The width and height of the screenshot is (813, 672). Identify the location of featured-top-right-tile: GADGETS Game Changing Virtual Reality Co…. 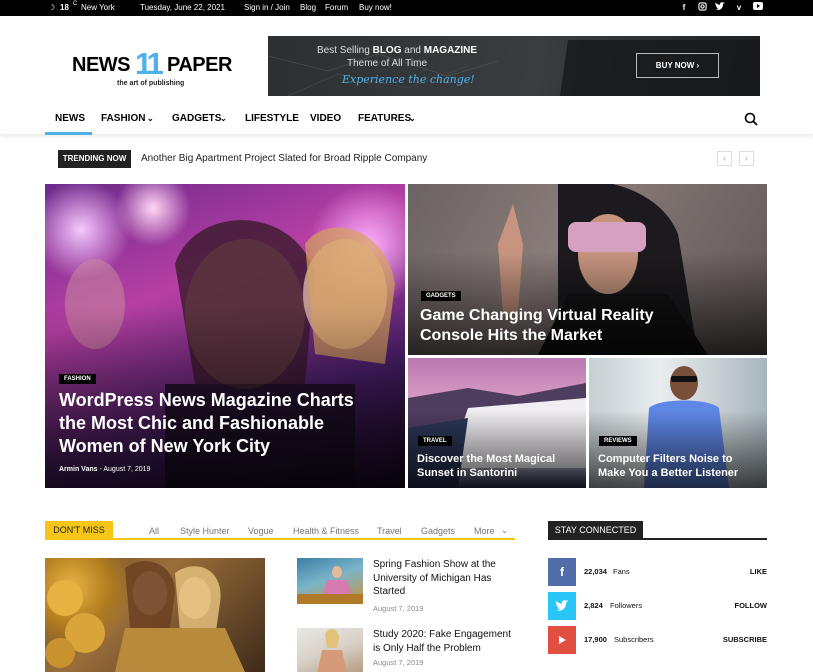
(587, 269).